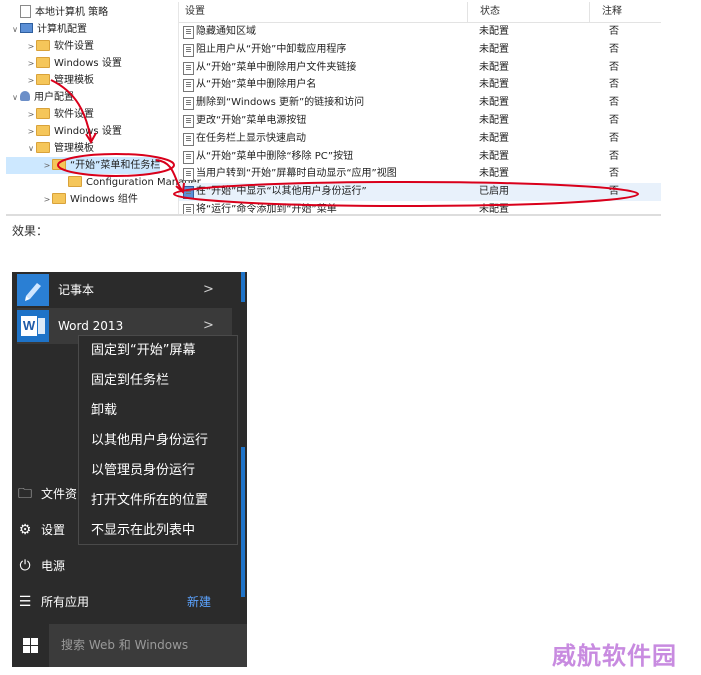  Describe the element at coordinates (148, 645) in the screenshot. I see `search-box: 搜索 Web 和 Windows` at that location.